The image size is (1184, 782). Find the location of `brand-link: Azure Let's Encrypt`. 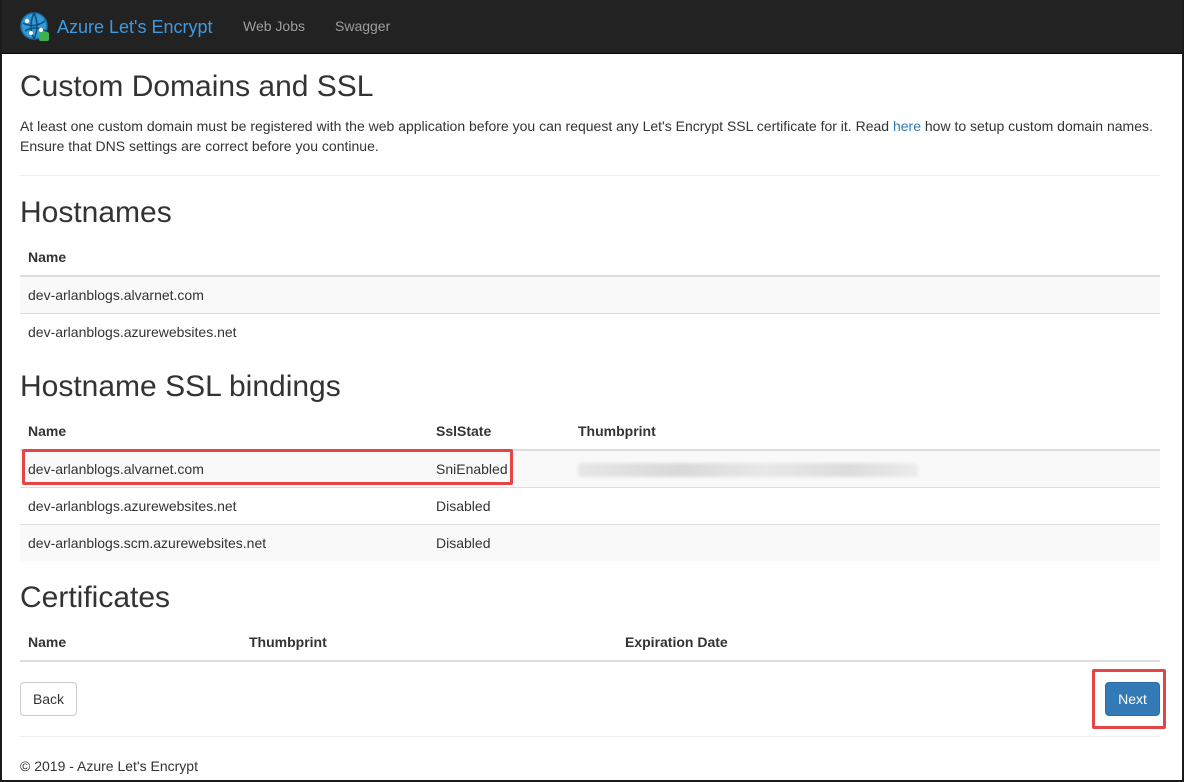

brand-link: Azure Let's Encrypt is located at coordinates (116, 27).